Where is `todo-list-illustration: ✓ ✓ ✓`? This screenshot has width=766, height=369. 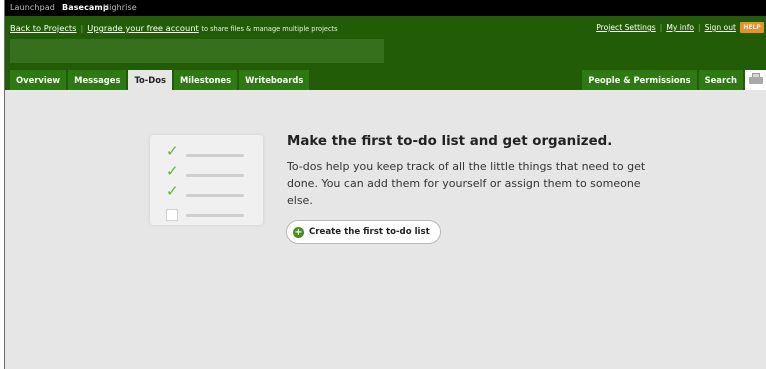
todo-list-illustration: ✓ ✓ ✓ is located at coordinates (206, 180).